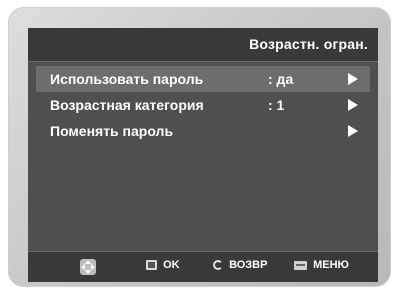 This screenshot has width=399, height=292. What do you see at coordinates (331, 265) in the screenshot?
I see `menu-label: МЕНЮ` at bounding box center [331, 265].